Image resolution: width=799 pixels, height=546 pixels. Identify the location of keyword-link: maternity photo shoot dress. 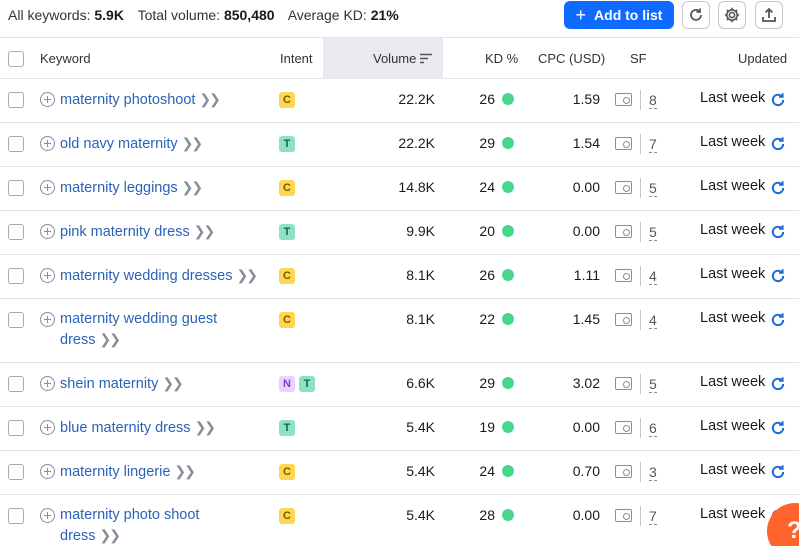
(129, 525).